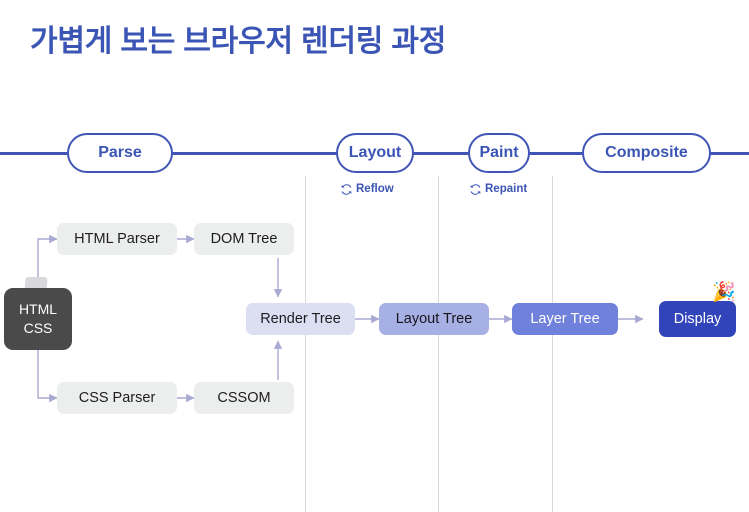 This screenshot has width=749, height=512. I want to click on sublabel-repaint: Repaint, so click(498, 189).